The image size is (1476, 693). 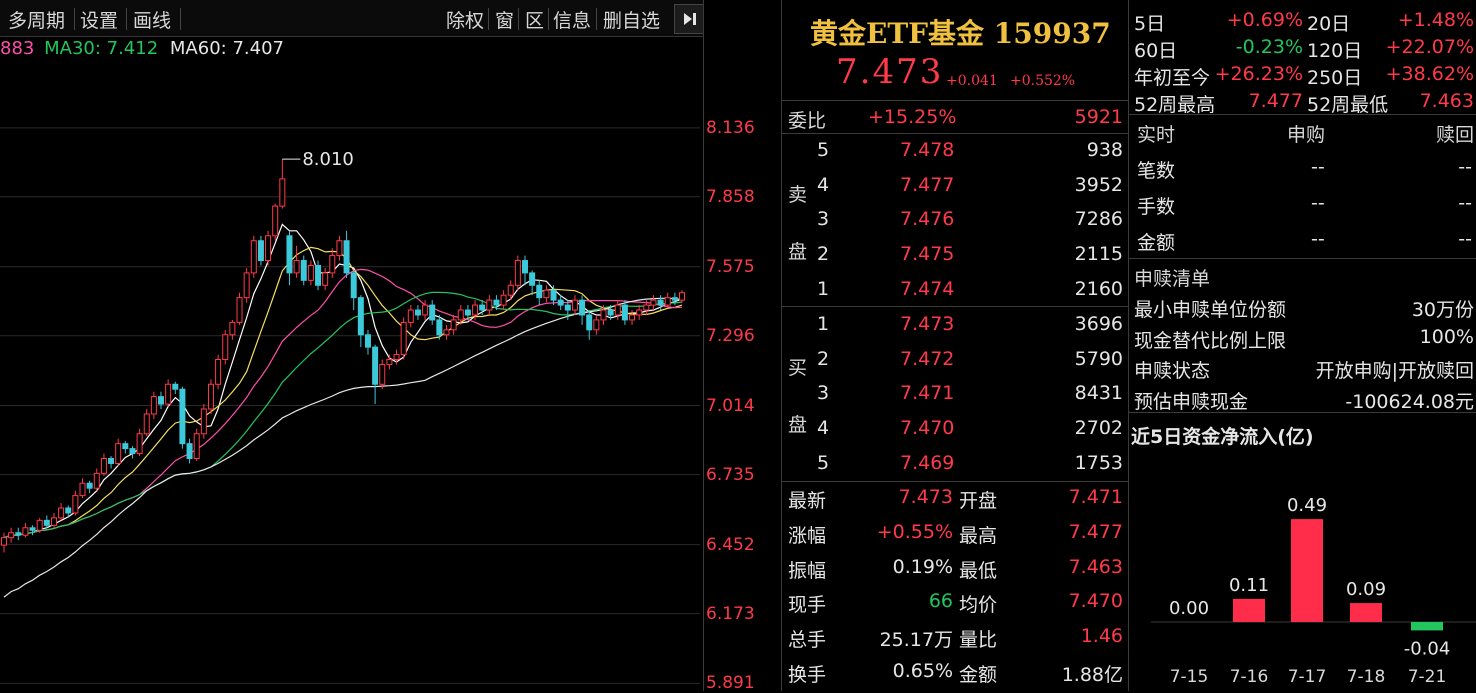 I want to click on inflow-value-label: 0.49, so click(x=1307, y=505).